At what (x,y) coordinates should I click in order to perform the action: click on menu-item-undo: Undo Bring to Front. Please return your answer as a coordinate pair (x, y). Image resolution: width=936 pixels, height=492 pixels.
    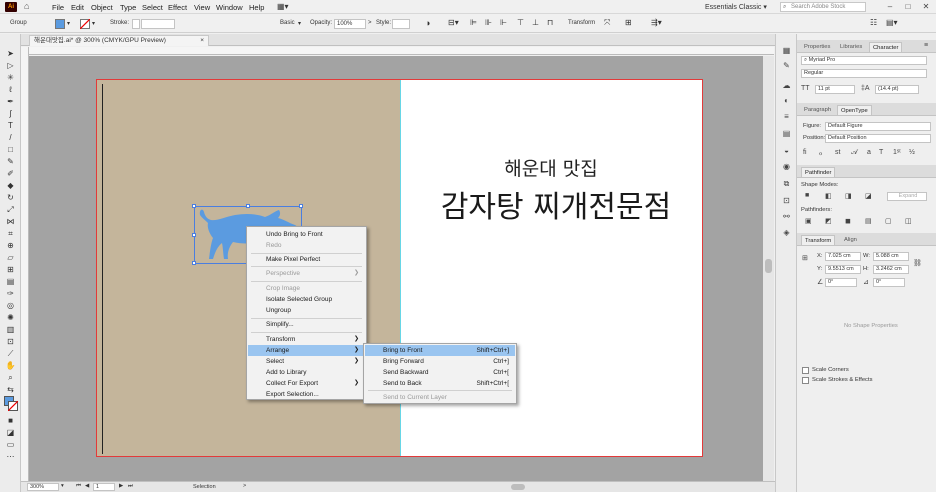
    Looking at the image, I should click on (306, 234).